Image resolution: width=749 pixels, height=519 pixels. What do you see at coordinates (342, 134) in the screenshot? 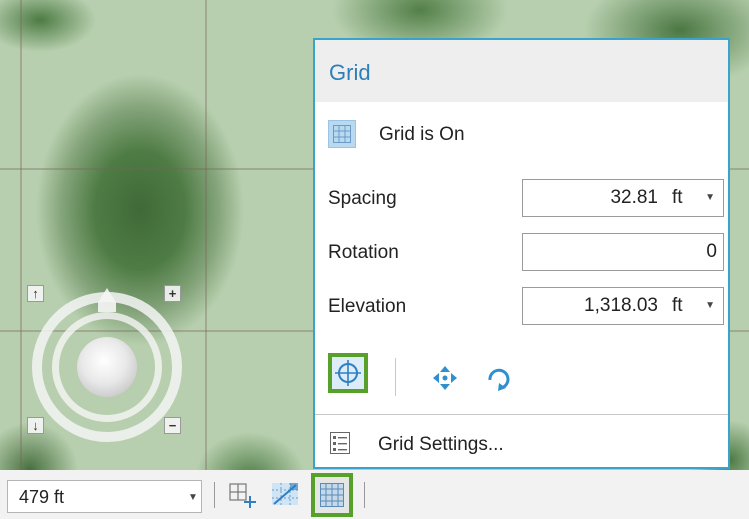
I see `grid-toggle-icon` at bounding box center [342, 134].